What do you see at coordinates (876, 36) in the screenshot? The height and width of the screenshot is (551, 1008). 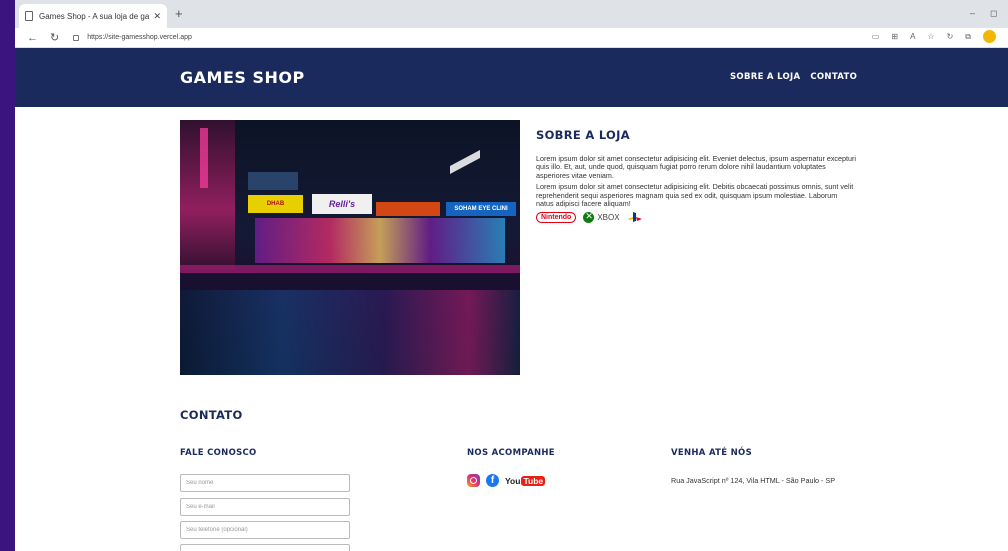 I see `reader-icon: ▭` at bounding box center [876, 36].